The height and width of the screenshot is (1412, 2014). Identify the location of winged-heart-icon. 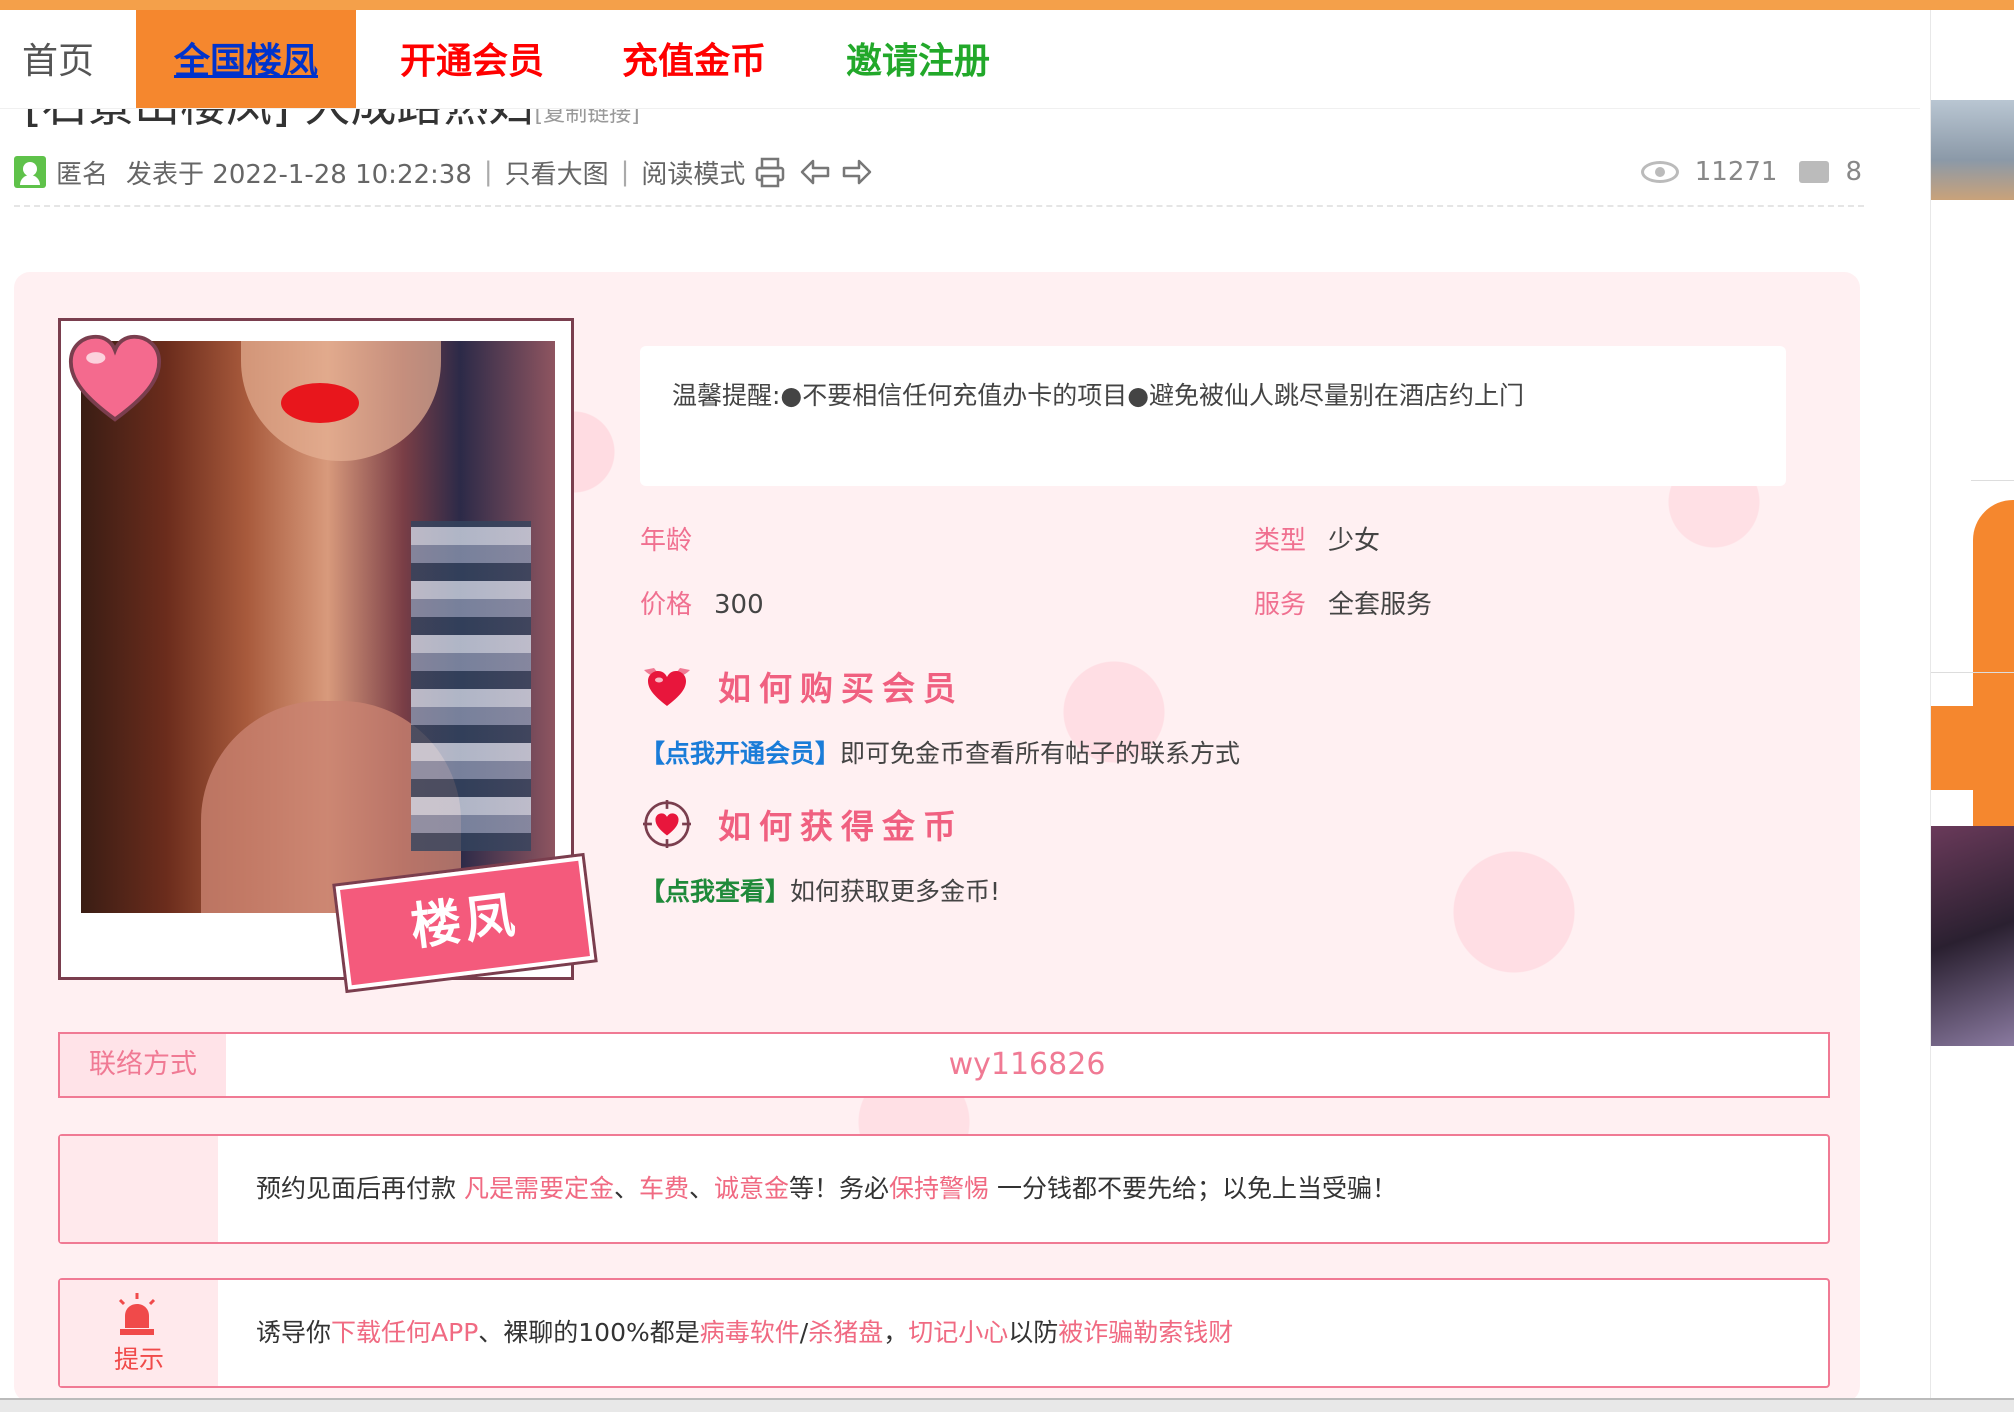
(667, 687).